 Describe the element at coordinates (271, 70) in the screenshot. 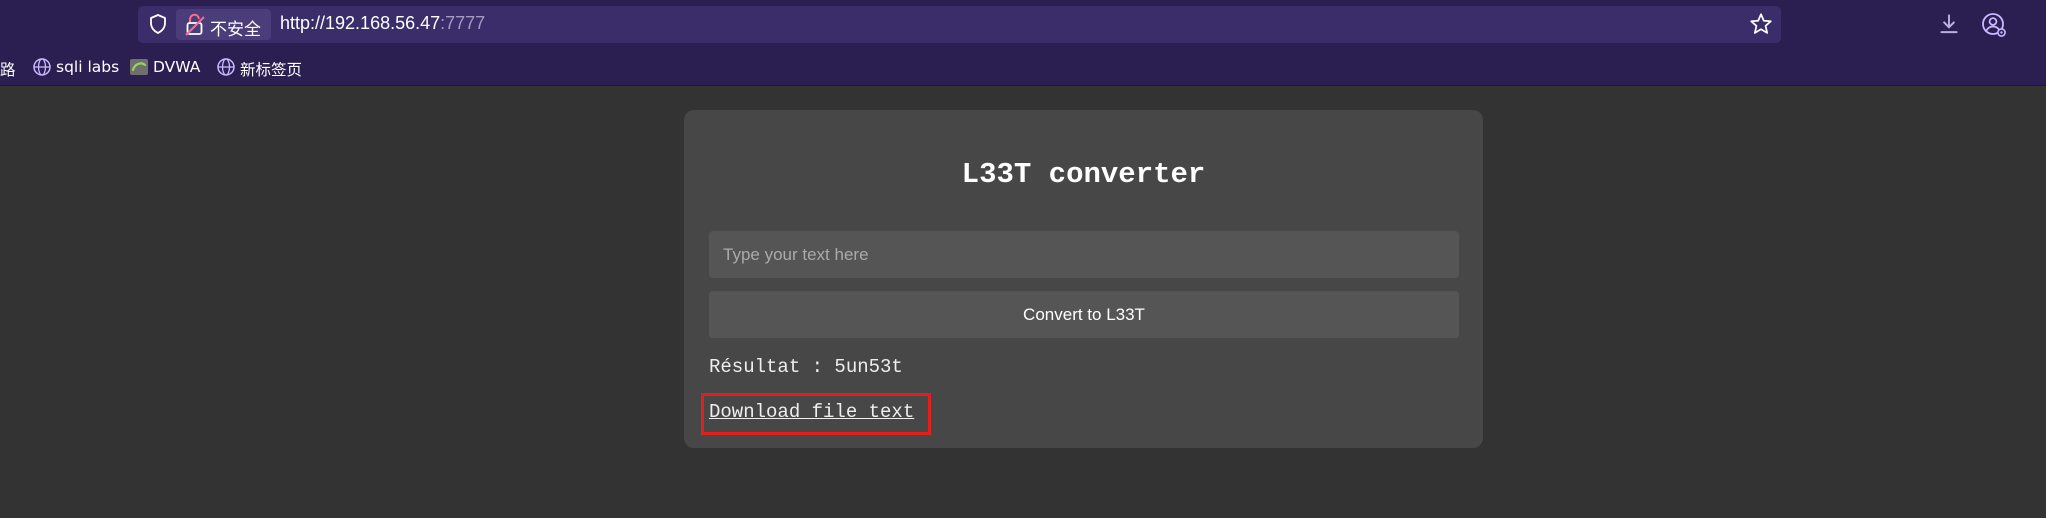

I see `bookmark-label: 新标签页` at that location.